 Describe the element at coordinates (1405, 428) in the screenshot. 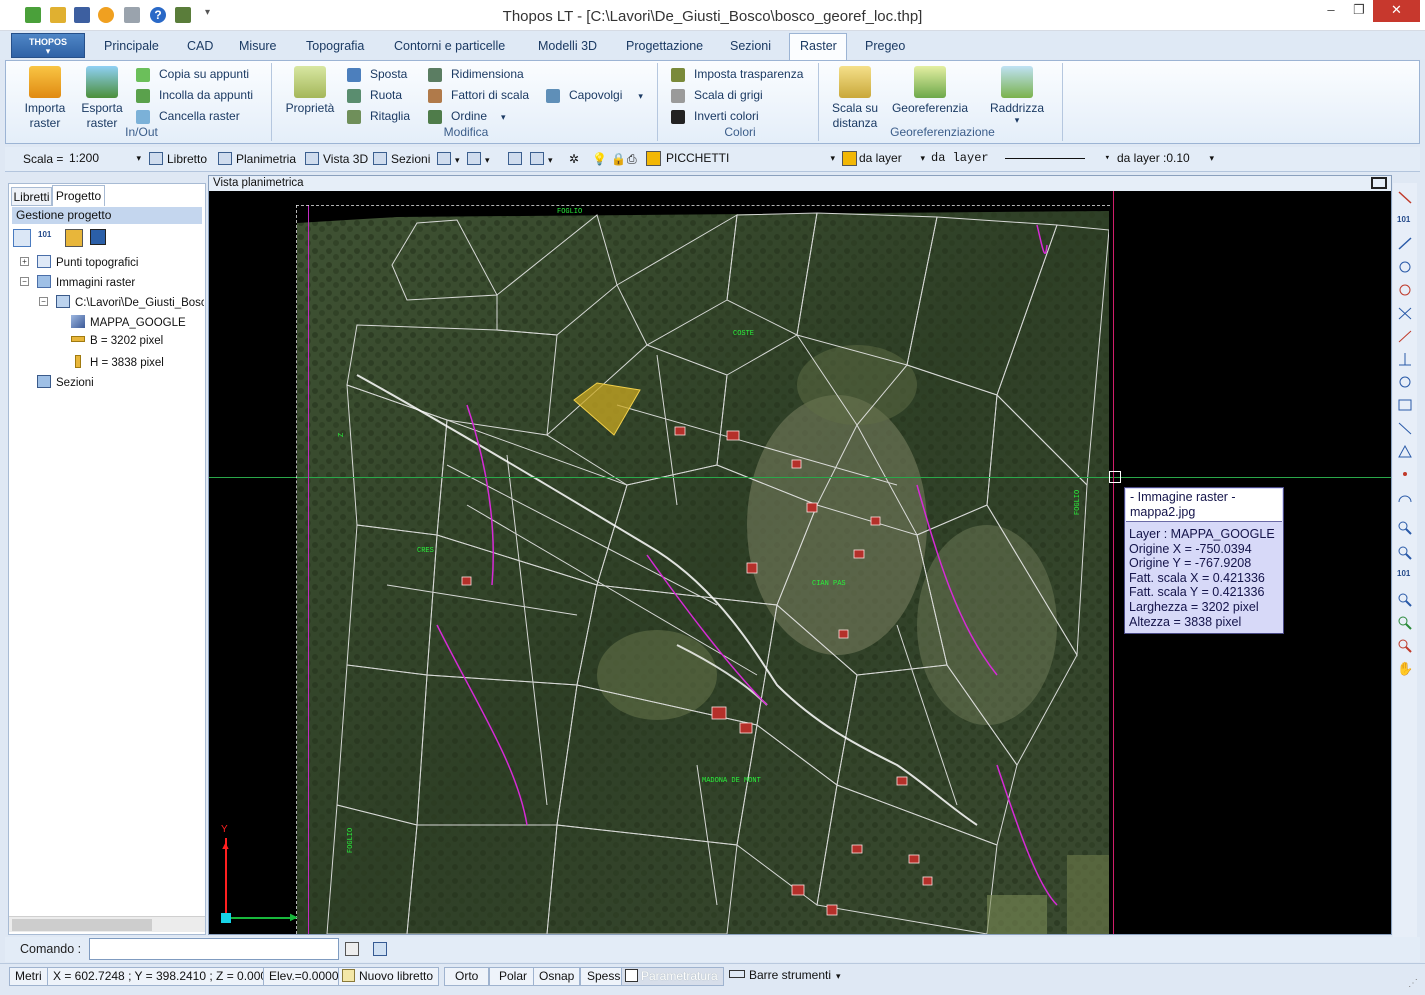

I see `snap-quadrant-icon` at that location.